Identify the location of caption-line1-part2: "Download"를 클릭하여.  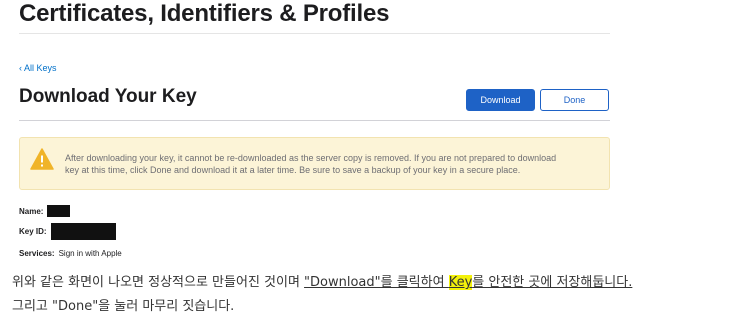
(376, 282).